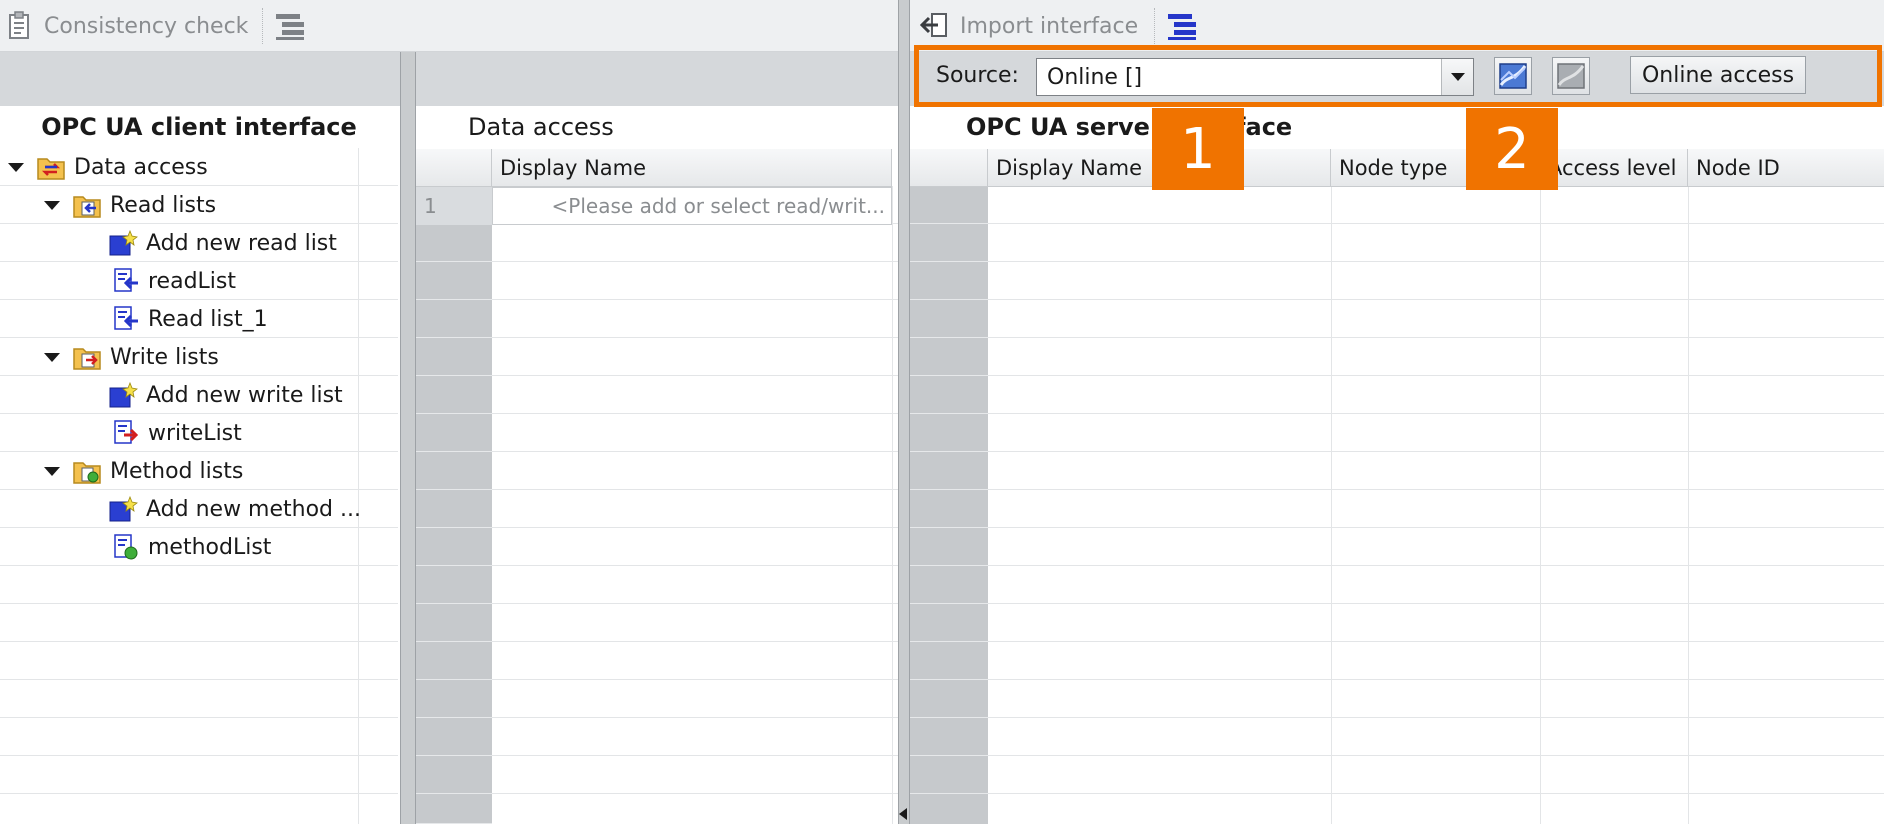 Image resolution: width=1884 pixels, height=824 pixels. I want to click on method-lists-folder-icon, so click(87, 473).